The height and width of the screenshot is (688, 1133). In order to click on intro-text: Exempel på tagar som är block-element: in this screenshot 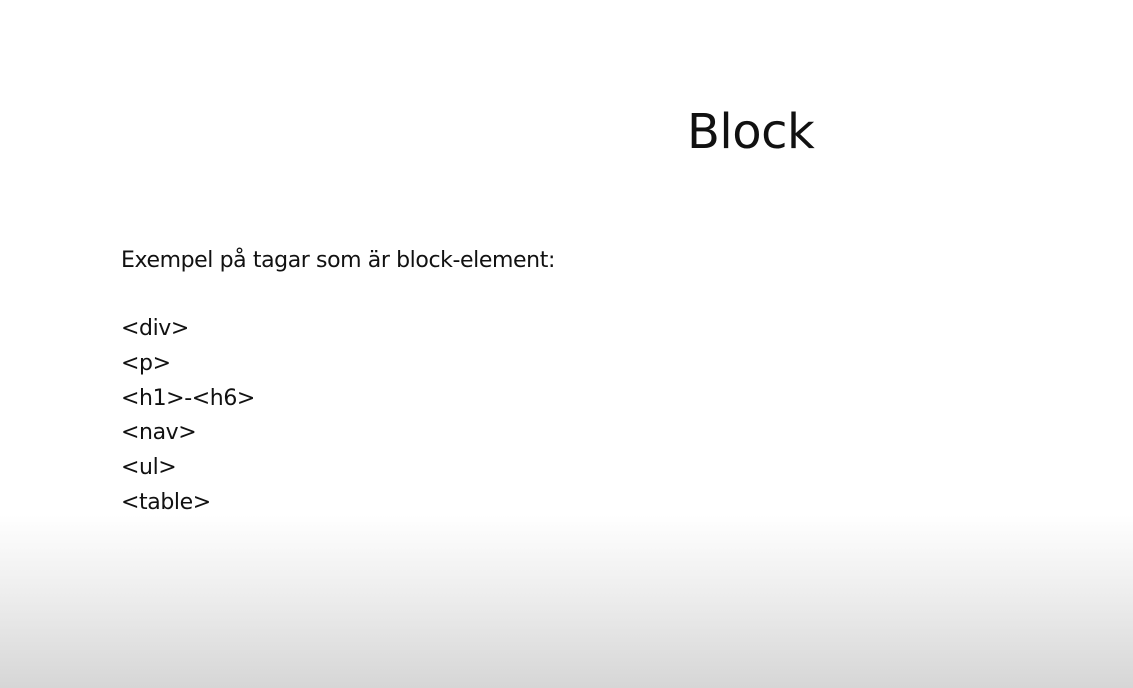, I will do `click(338, 260)`.